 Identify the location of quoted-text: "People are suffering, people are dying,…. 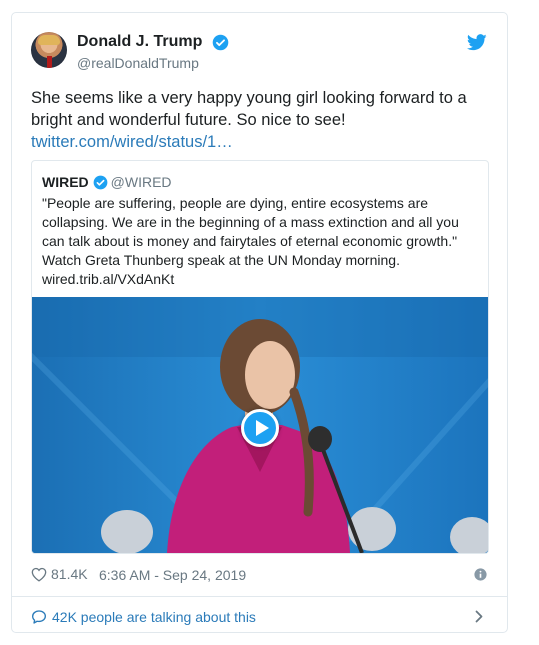
(260, 241).